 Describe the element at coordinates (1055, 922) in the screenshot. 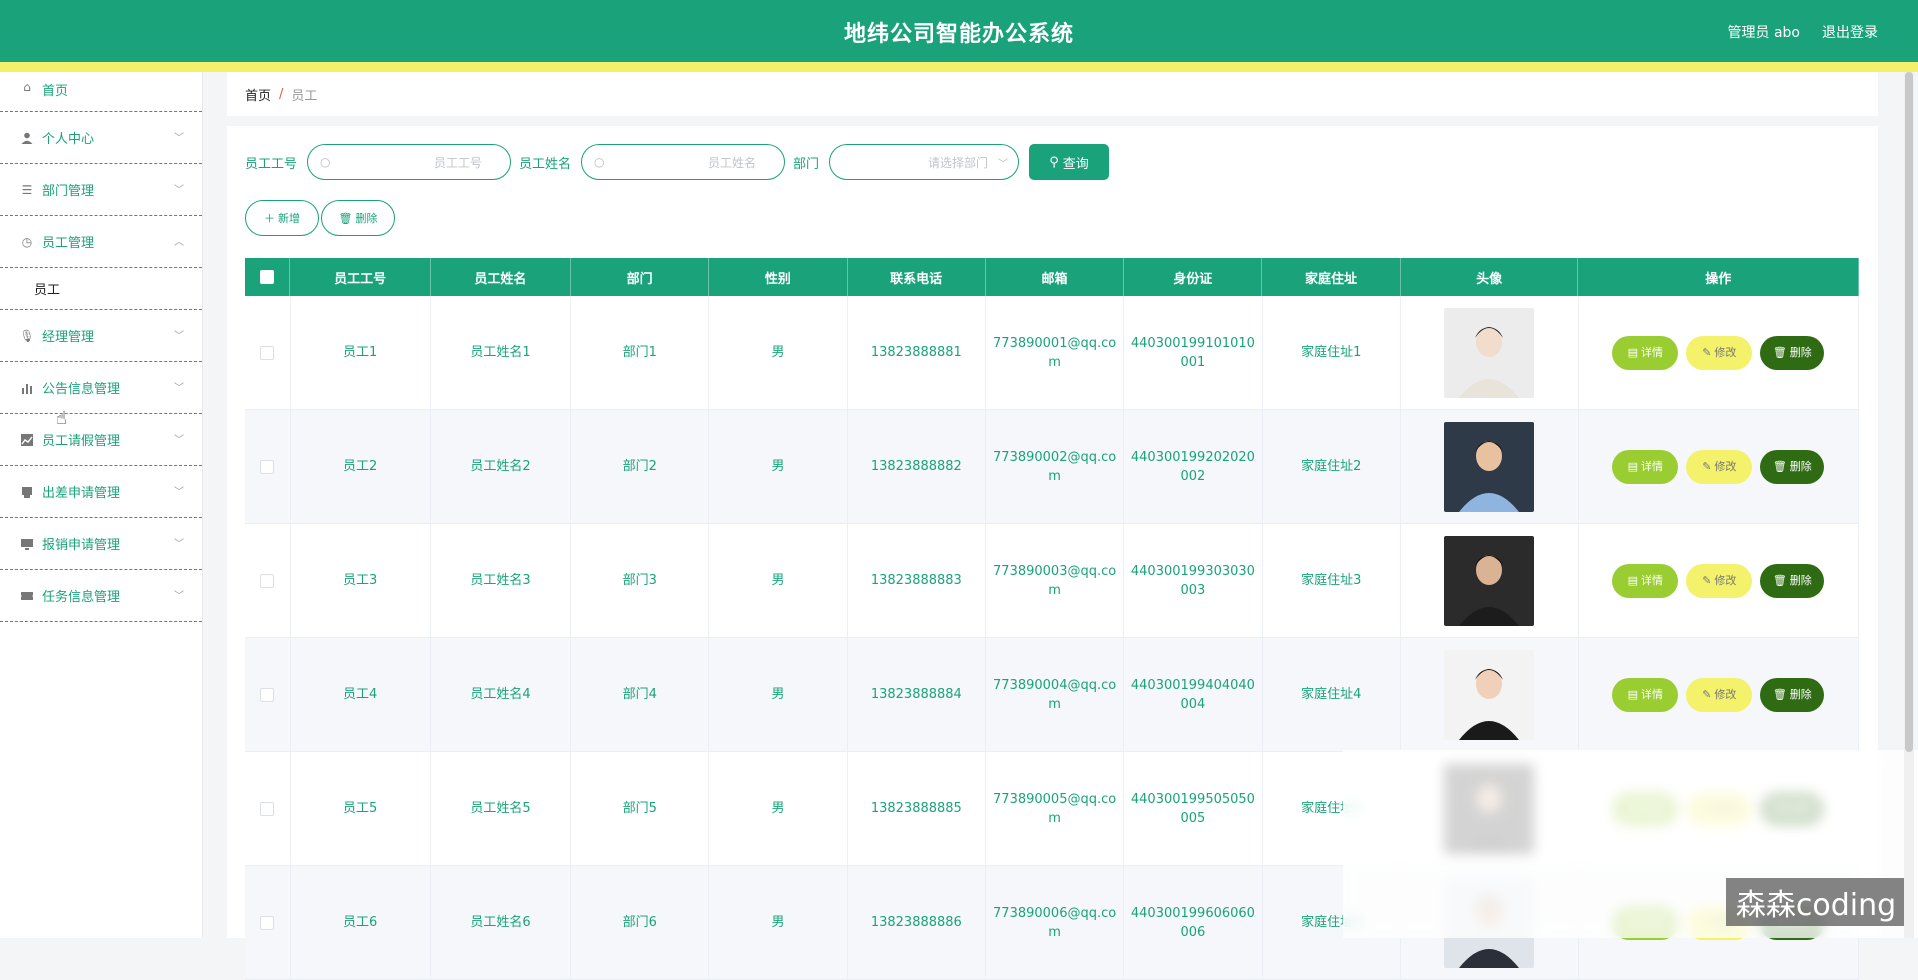

I see `cell-email: 773890006@qq.com` at that location.